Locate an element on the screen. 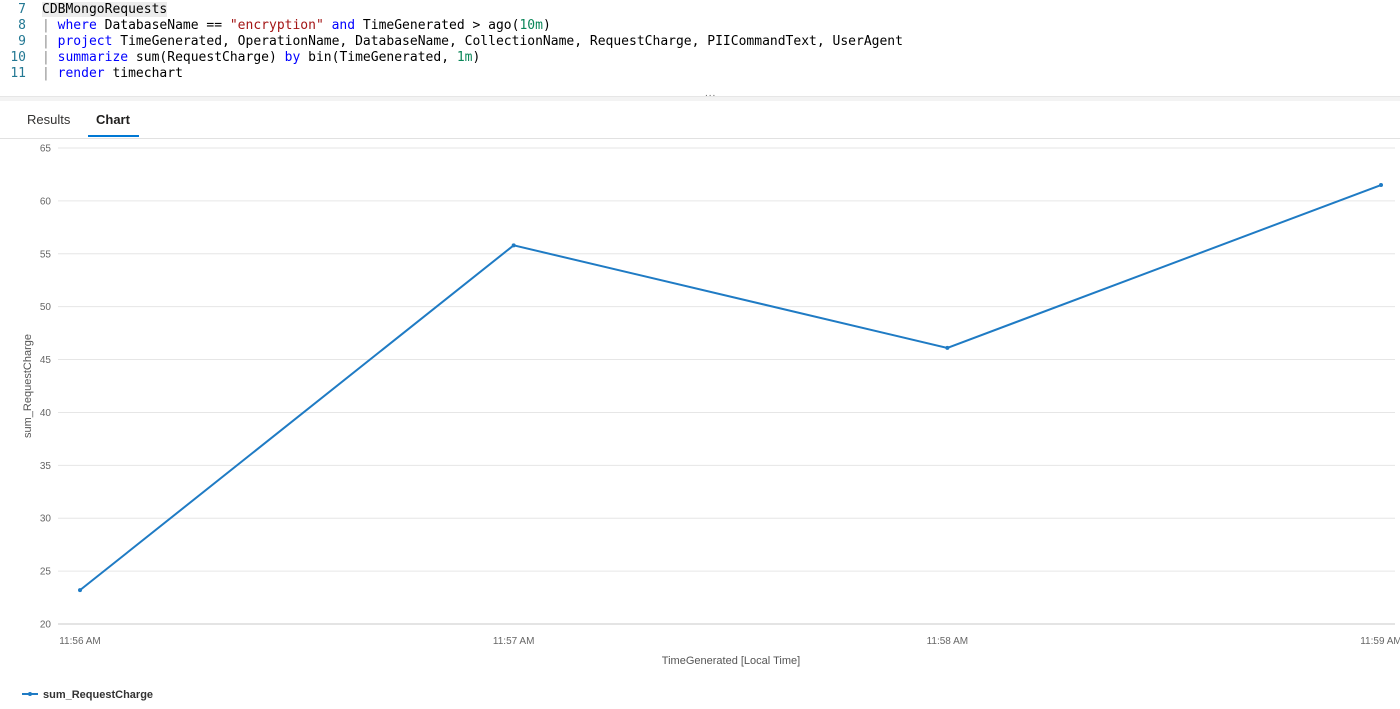  code-text: | render timechart is located at coordinates (112, 74).